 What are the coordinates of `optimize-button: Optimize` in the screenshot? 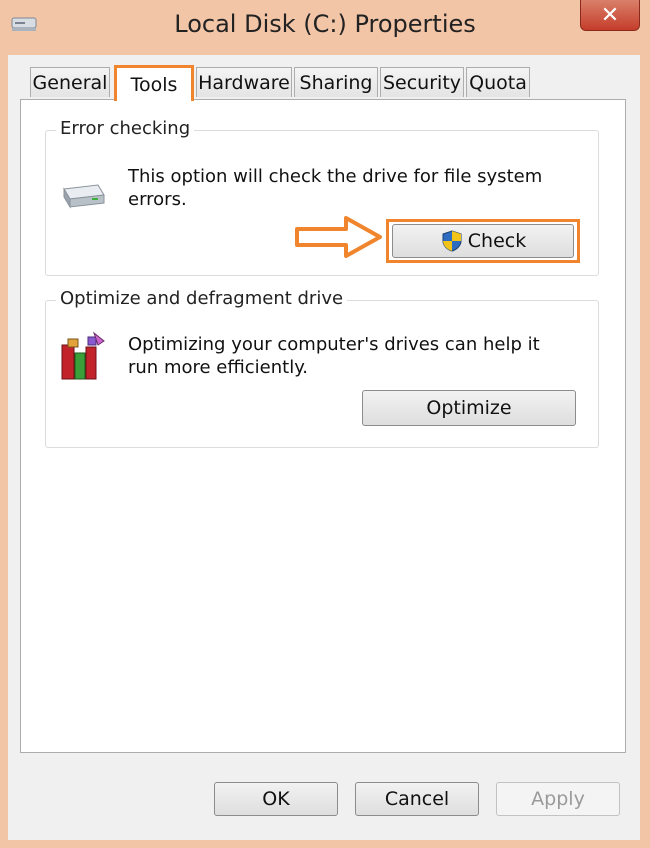 It's located at (469, 408).